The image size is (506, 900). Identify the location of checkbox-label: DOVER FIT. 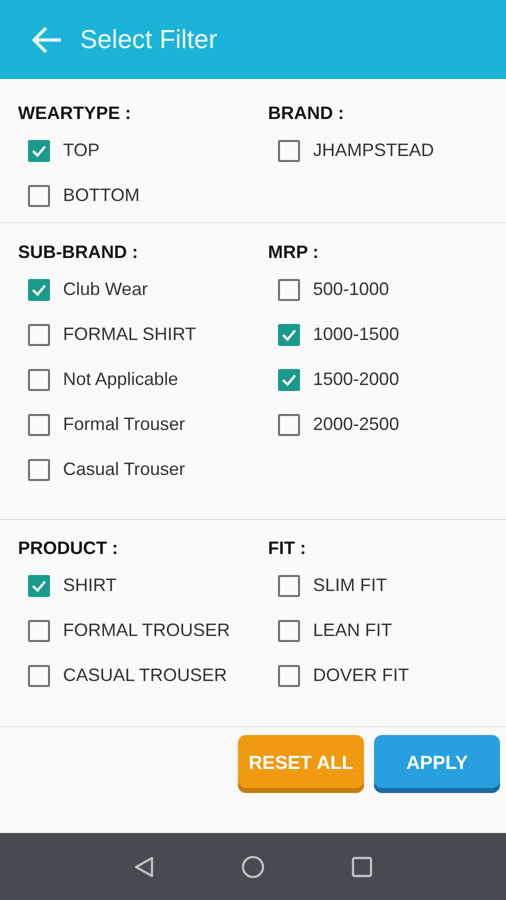
(361, 675).